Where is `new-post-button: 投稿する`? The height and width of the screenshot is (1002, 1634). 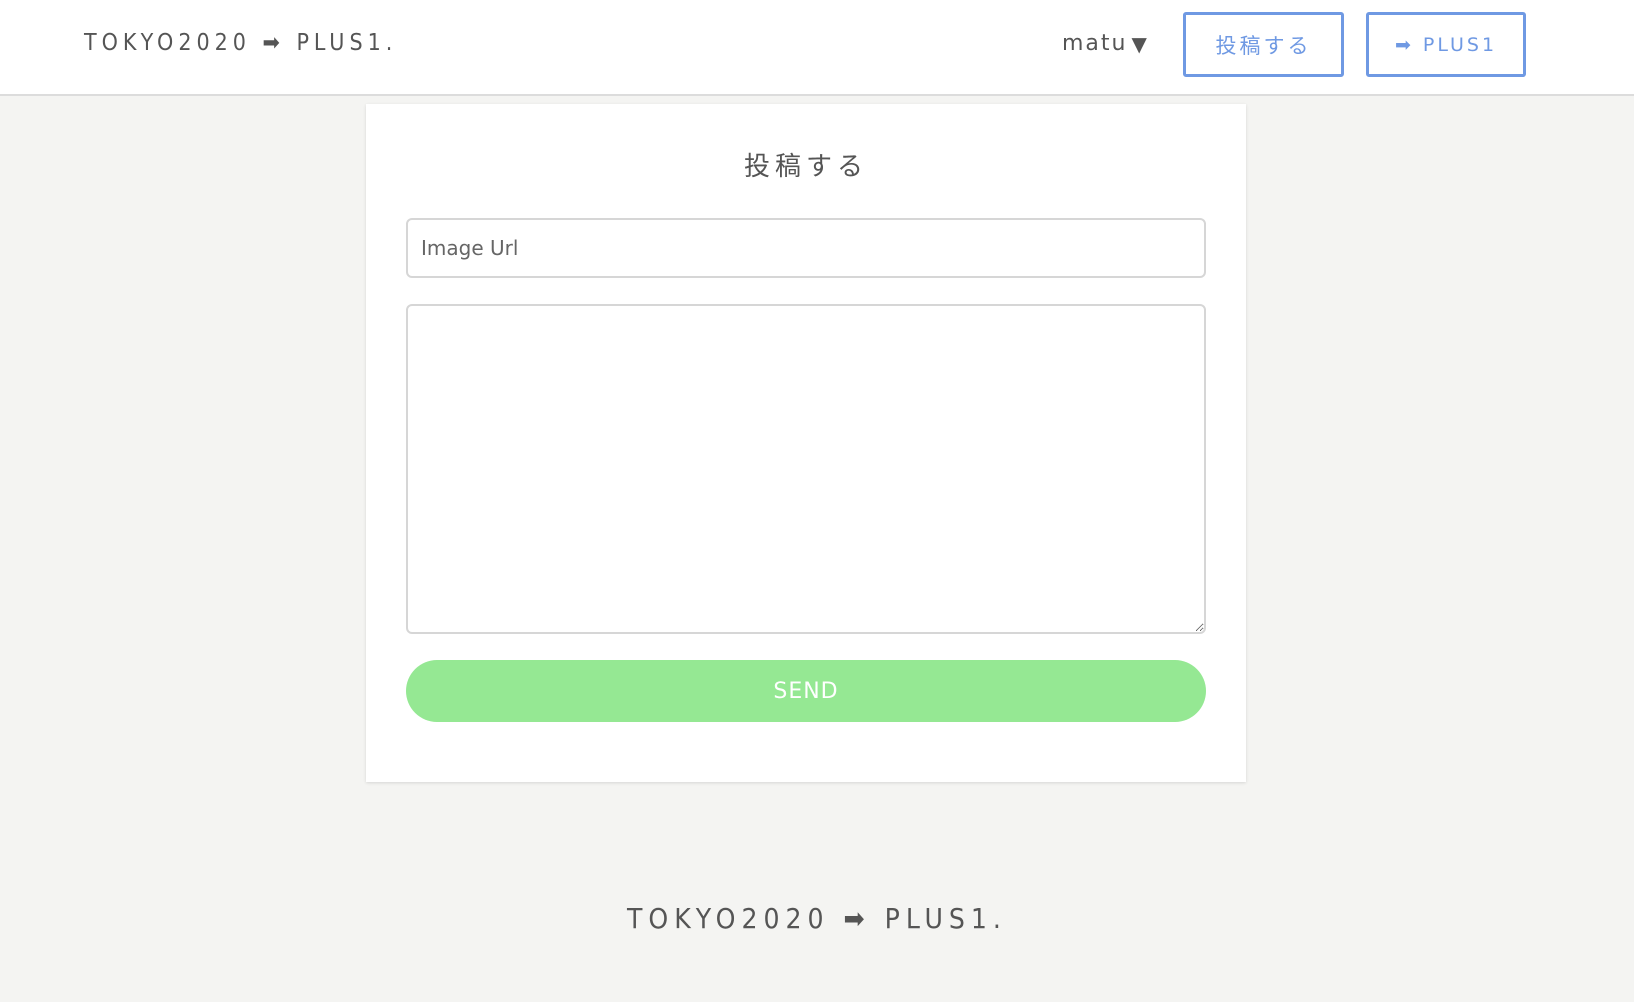
new-post-button: 投稿する is located at coordinates (1263, 44).